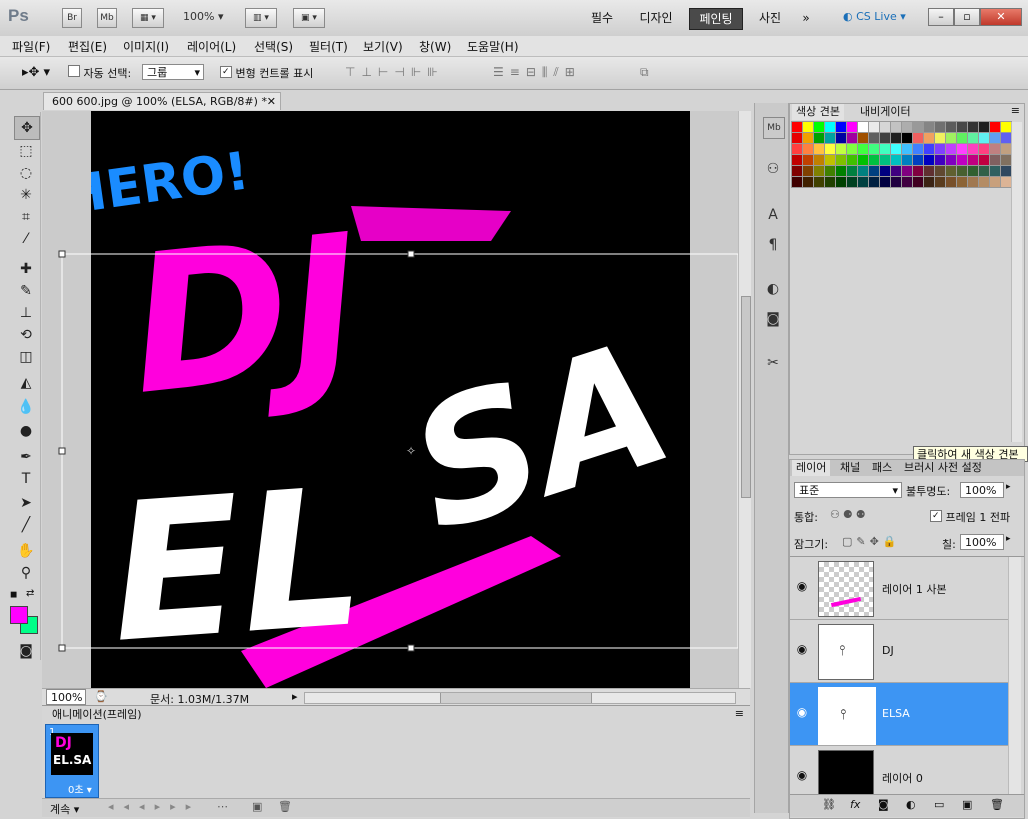 The height and width of the screenshot is (819, 1028). What do you see at coordinates (941, 17) in the screenshot?
I see `minimize-button: –` at bounding box center [941, 17].